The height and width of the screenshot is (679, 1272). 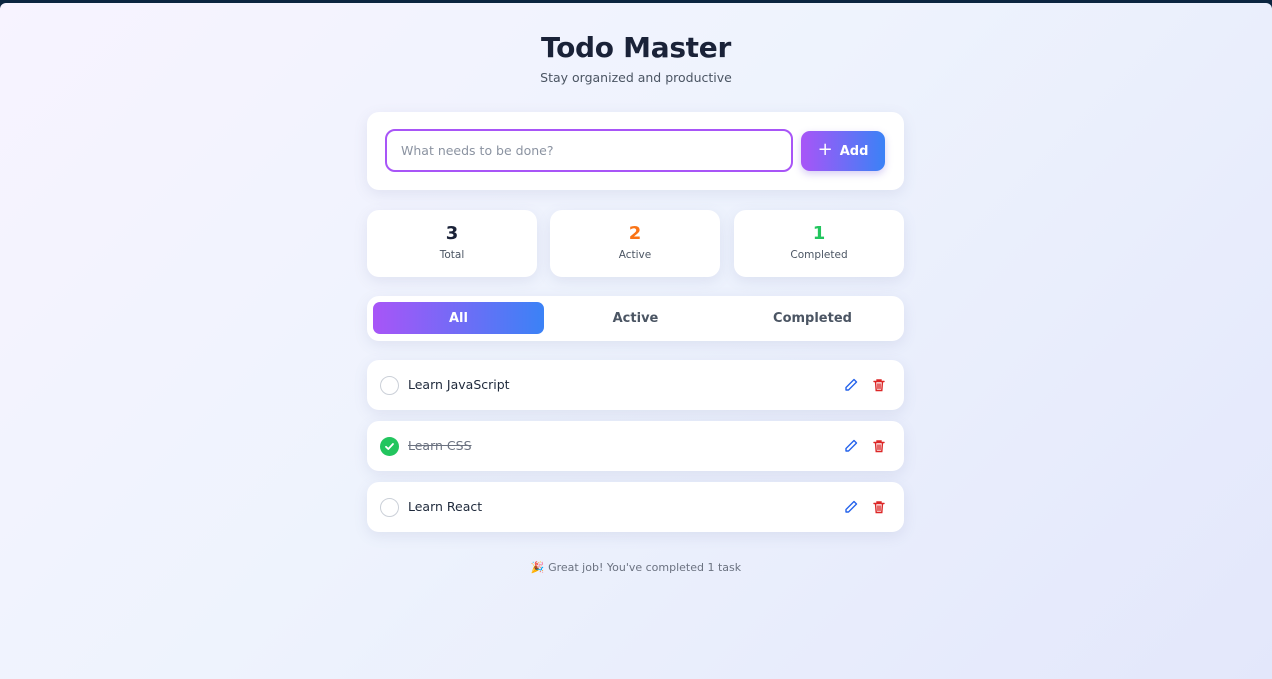 I want to click on checkmark-icon, so click(x=389, y=446).